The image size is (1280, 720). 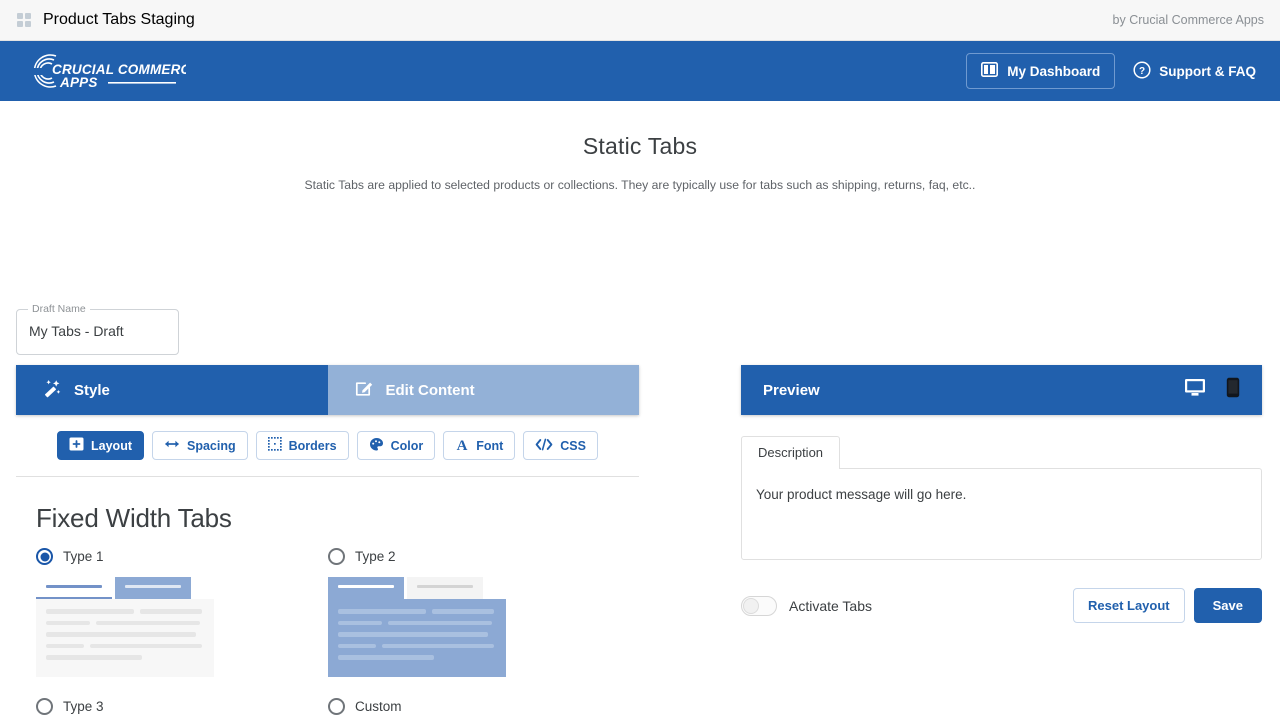 I want to click on my-dashboard-button: My Dashboard, so click(x=1041, y=71).